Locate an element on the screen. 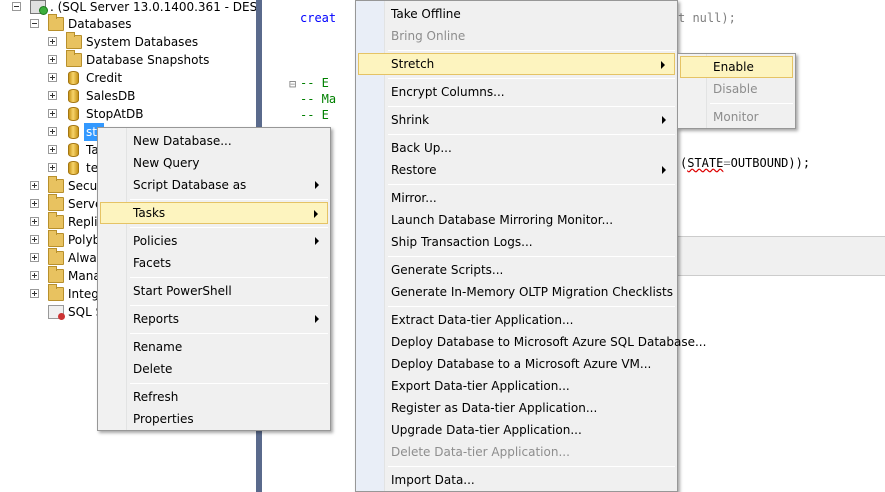 Image resolution: width=885 pixels, height=492 pixels. menu-item-stretch: Stretch is located at coordinates (516, 64).